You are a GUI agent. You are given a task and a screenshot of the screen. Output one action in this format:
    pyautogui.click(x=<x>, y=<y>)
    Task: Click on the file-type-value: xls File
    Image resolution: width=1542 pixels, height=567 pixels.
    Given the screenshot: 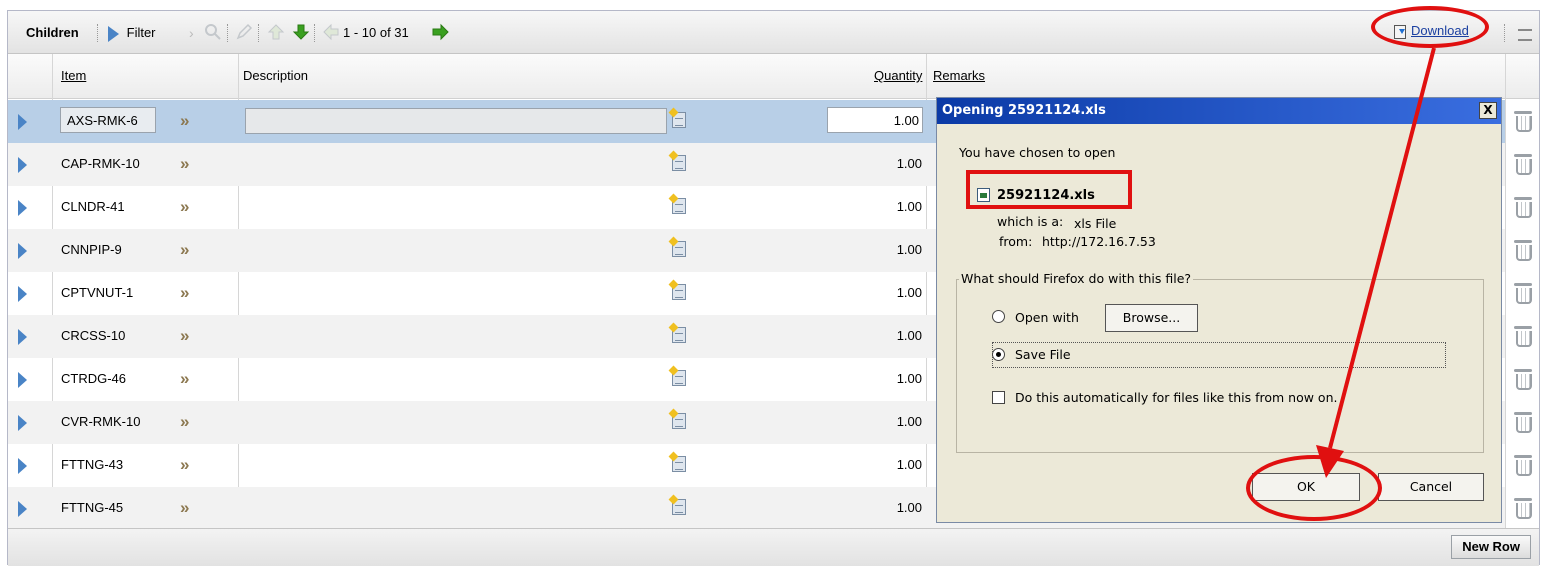 What is the action you would take?
    pyautogui.click(x=1095, y=223)
    